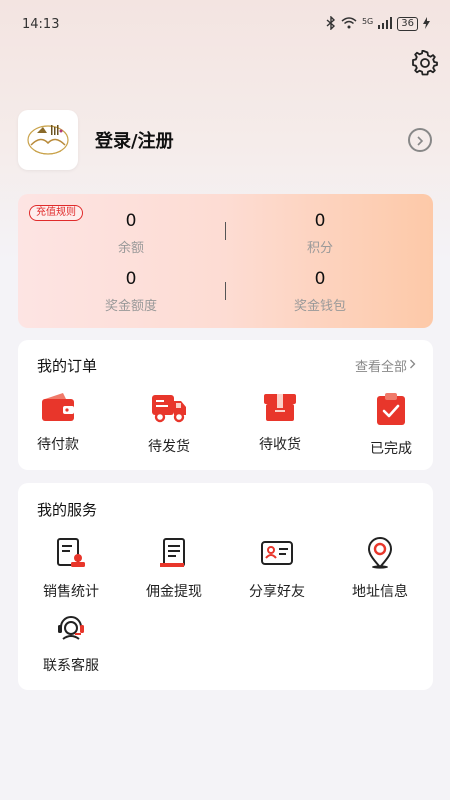 This screenshot has height=800, width=450. Describe the element at coordinates (130, 306) in the screenshot. I see `bonus-quota-label: 奖金额度` at that location.